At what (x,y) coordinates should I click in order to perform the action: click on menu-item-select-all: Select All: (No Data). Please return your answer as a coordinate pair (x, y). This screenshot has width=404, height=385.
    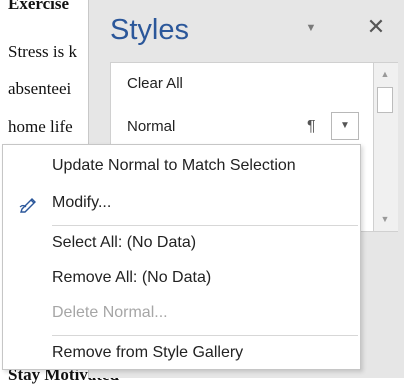
    Looking at the image, I should click on (181, 243).